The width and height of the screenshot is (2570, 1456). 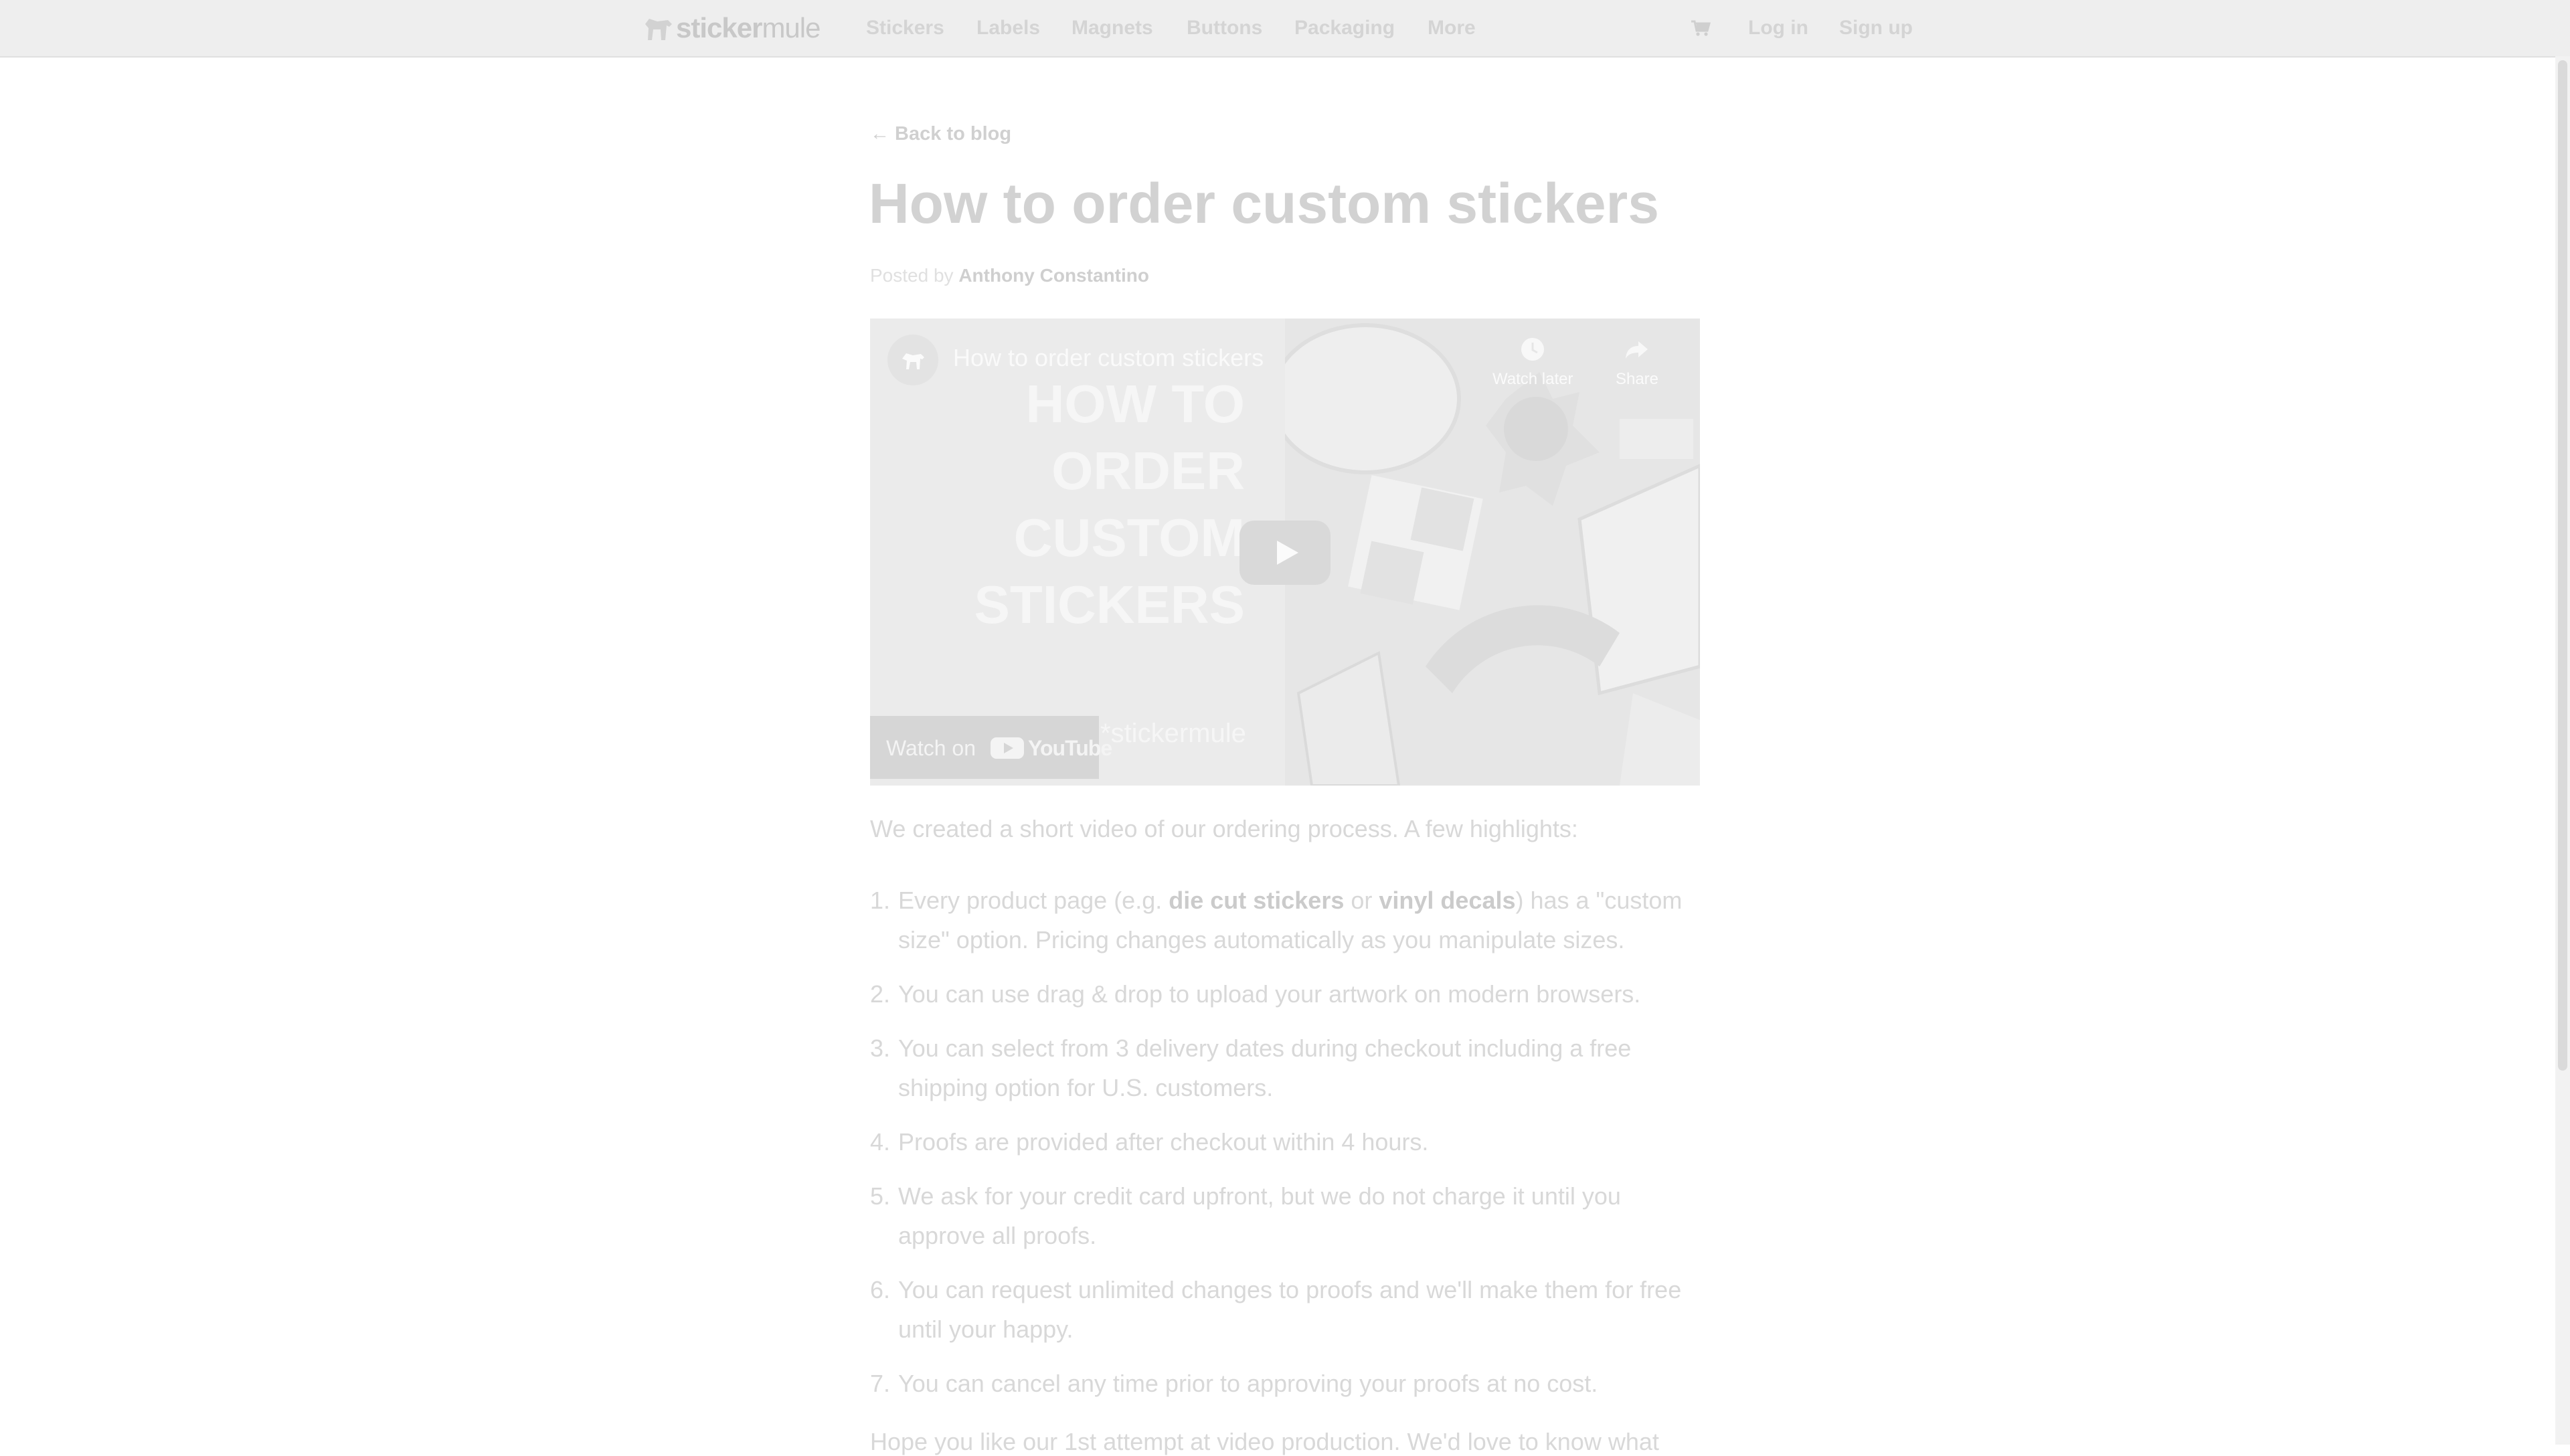 I want to click on nav-labels: Labels, so click(x=1008, y=28).